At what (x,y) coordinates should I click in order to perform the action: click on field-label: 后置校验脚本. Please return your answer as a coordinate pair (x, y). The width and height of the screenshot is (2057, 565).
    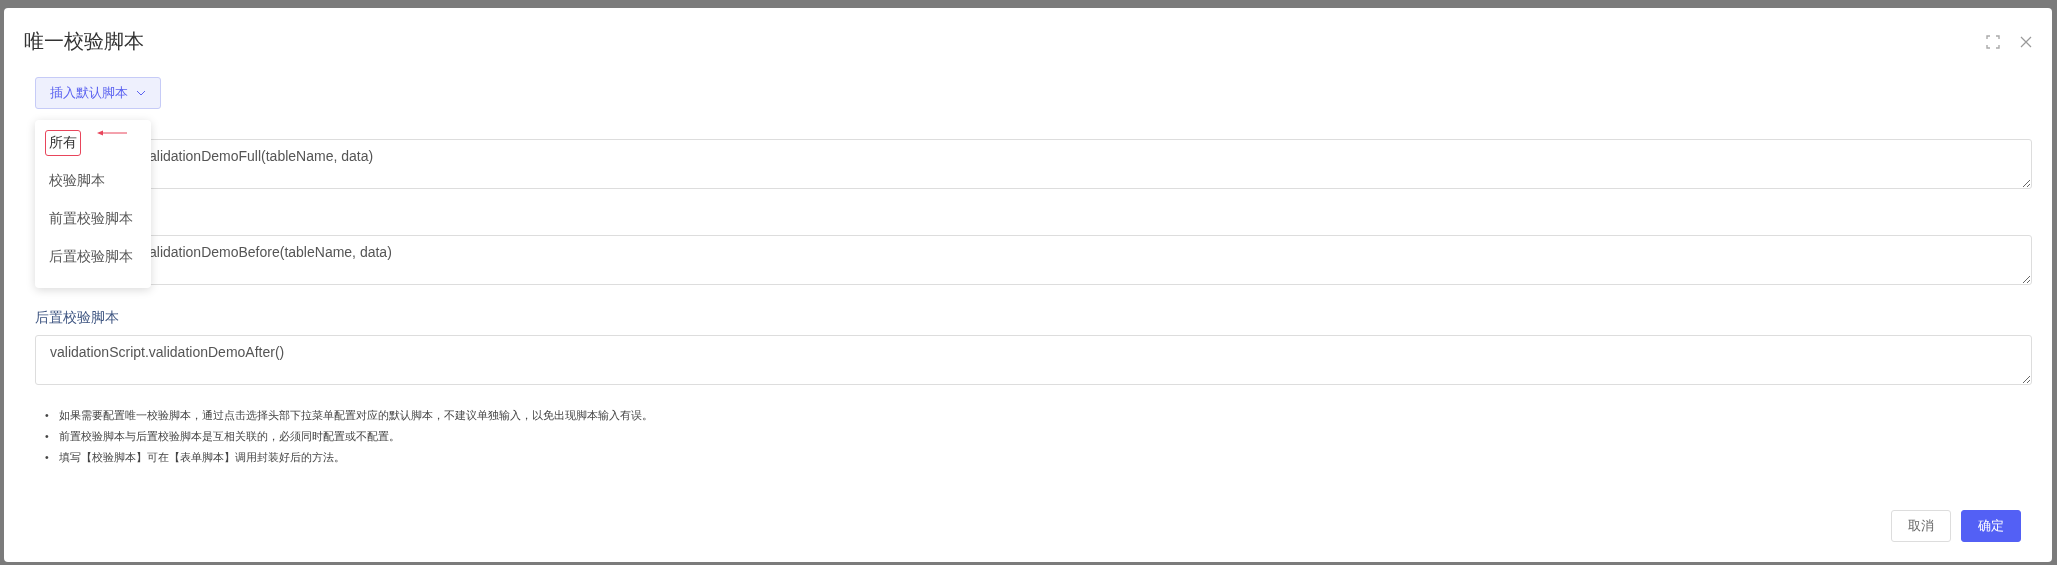
    Looking at the image, I should click on (77, 318).